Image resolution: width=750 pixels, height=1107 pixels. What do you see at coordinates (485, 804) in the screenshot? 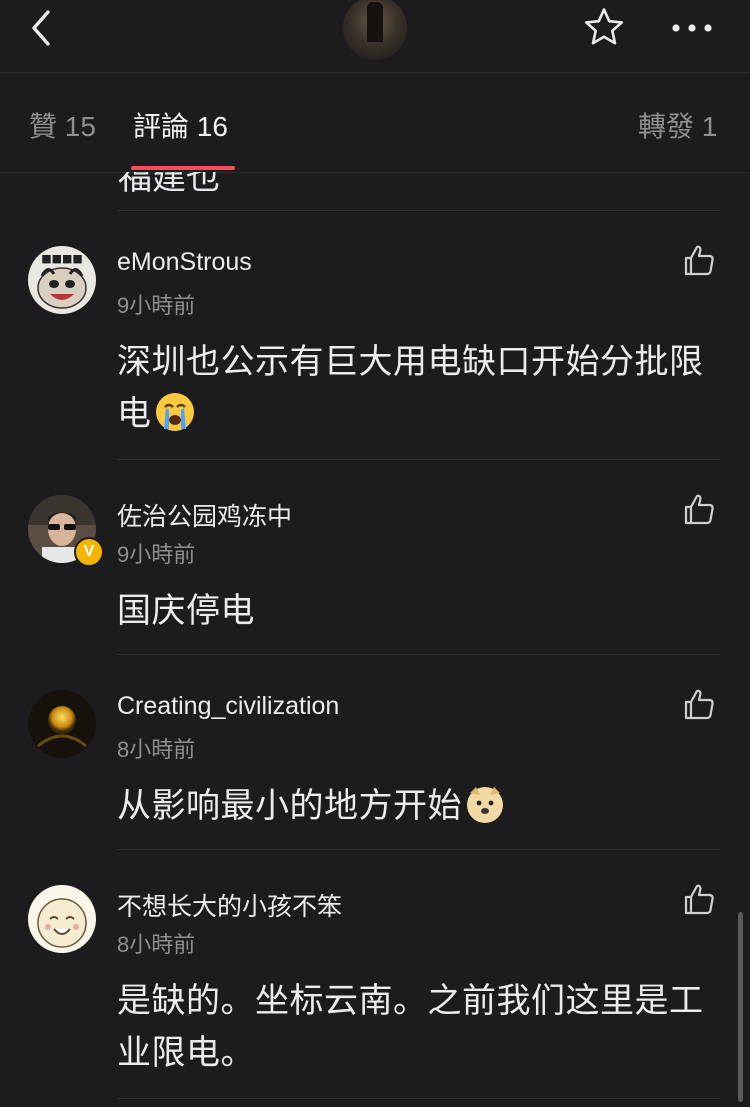
I see `doge-face-icon` at bounding box center [485, 804].